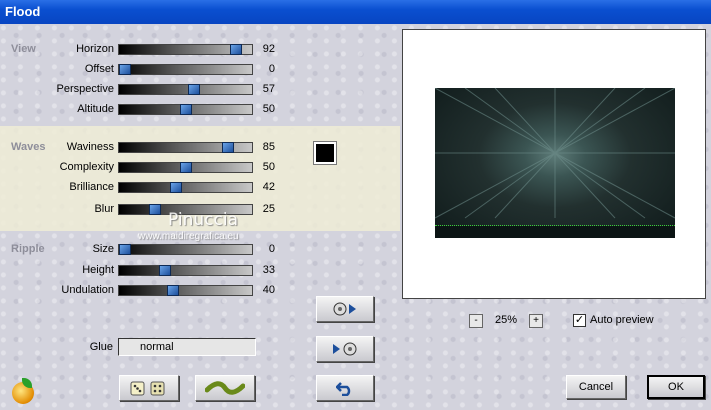  I want to click on copy-settings-button, so click(345, 309).